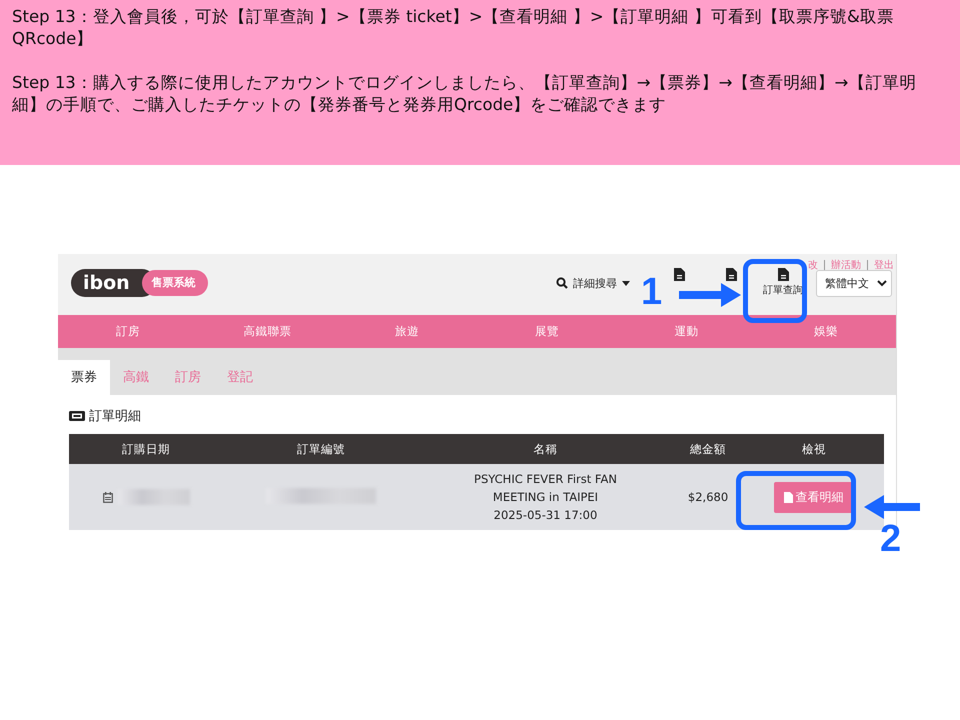 The width and height of the screenshot is (960, 720). What do you see at coordinates (686, 331) in the screenshot?
I see `nav-link: 運動` at bounding box center [686, 331].